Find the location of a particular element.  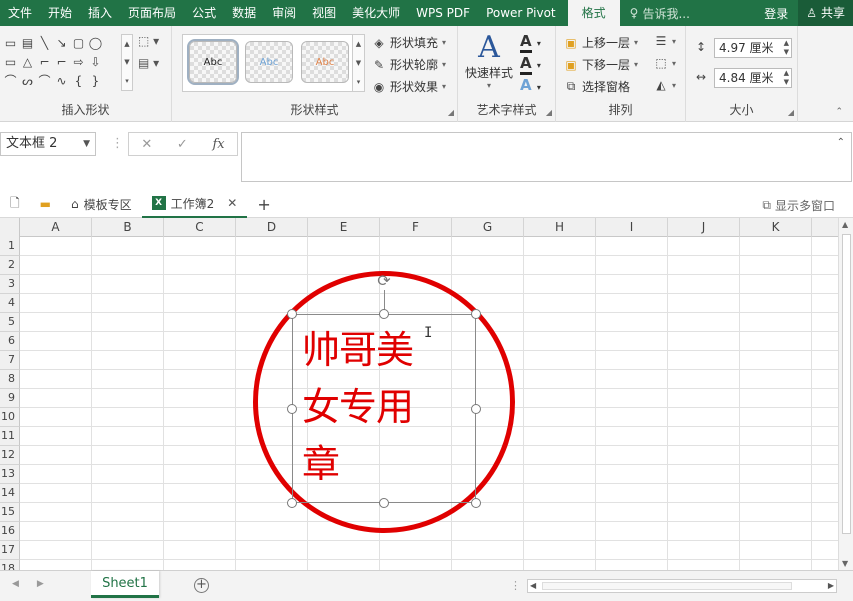

shape-option-icon: ↘ is located at coordinates (61, 43).